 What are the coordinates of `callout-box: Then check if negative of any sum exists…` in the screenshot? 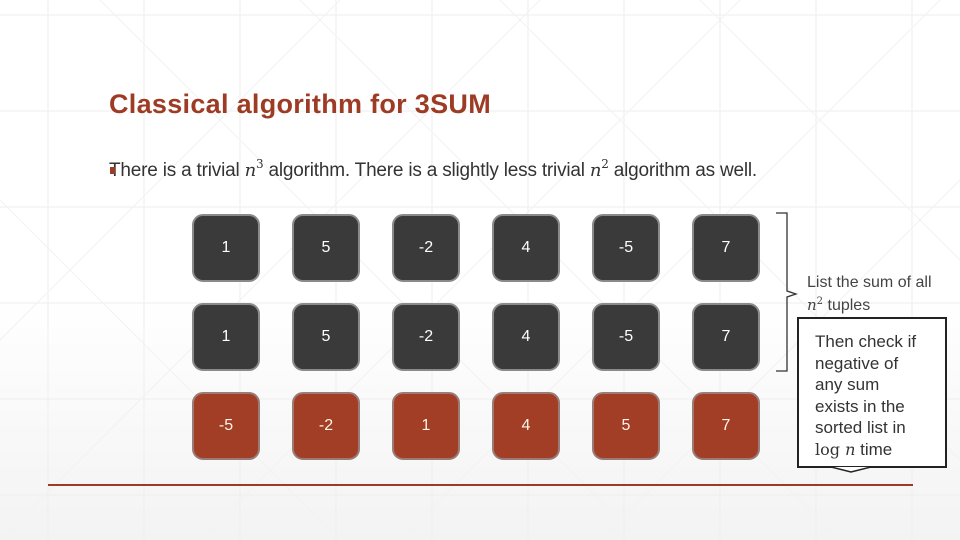 It's located at (872, 392).